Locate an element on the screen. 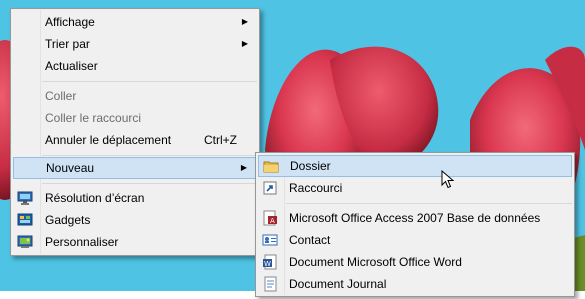 The width and height of the screenshot is (585, 299). submenu-item-journal: Document Journal is located at coordinates (415, 284).